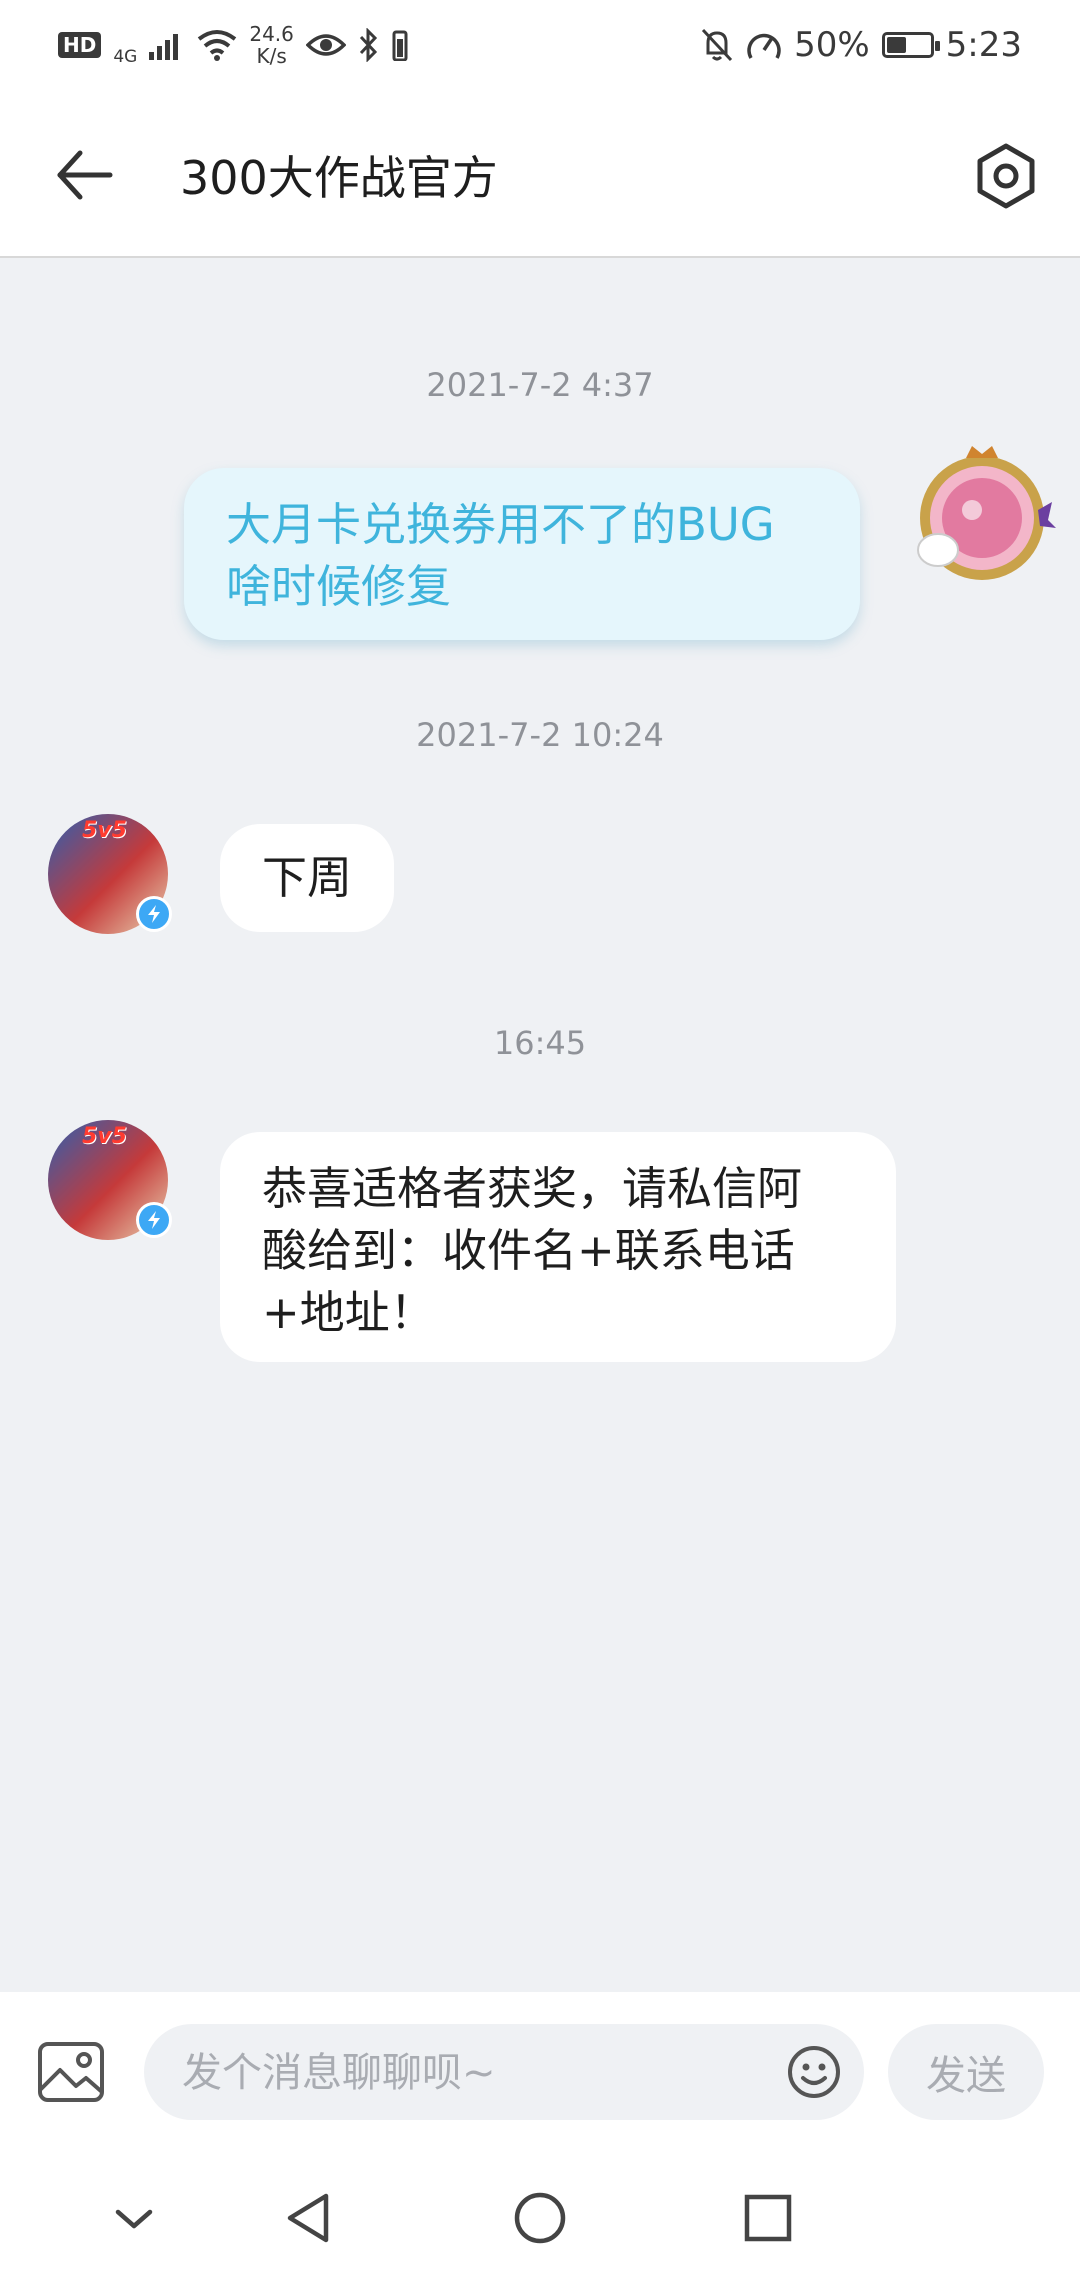  Describe the element at coordinates (368, 45) in the screenshot. I see `bluetooth-icon` at that location.